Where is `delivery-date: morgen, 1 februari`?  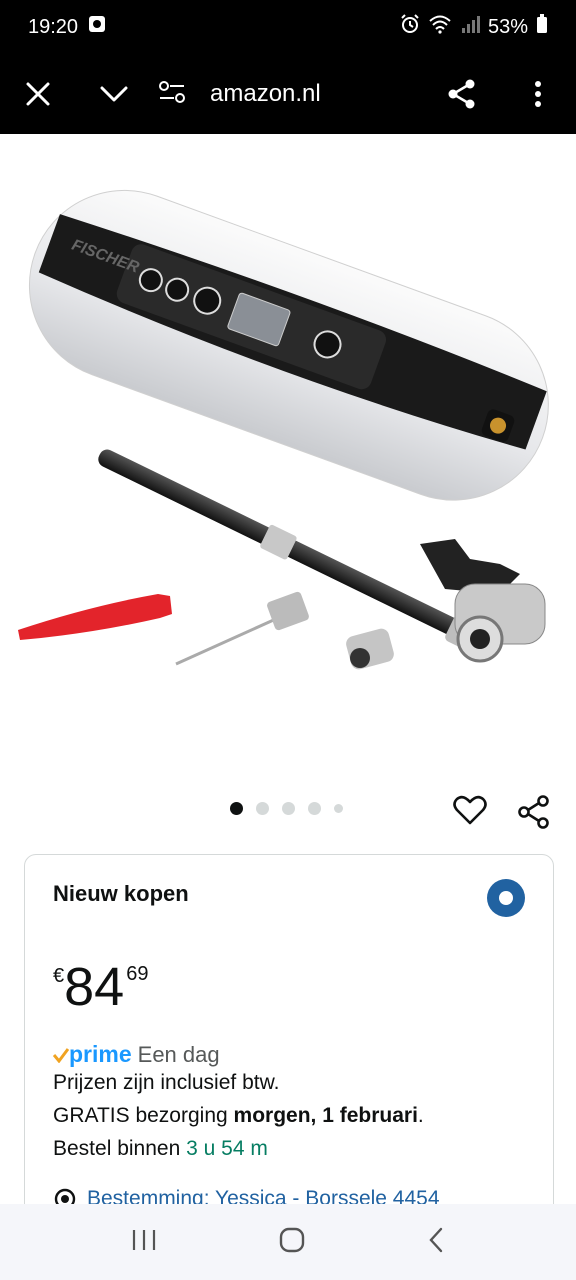
delivery-date: morgen, 1 februari is located at coordinates (325, 1115).